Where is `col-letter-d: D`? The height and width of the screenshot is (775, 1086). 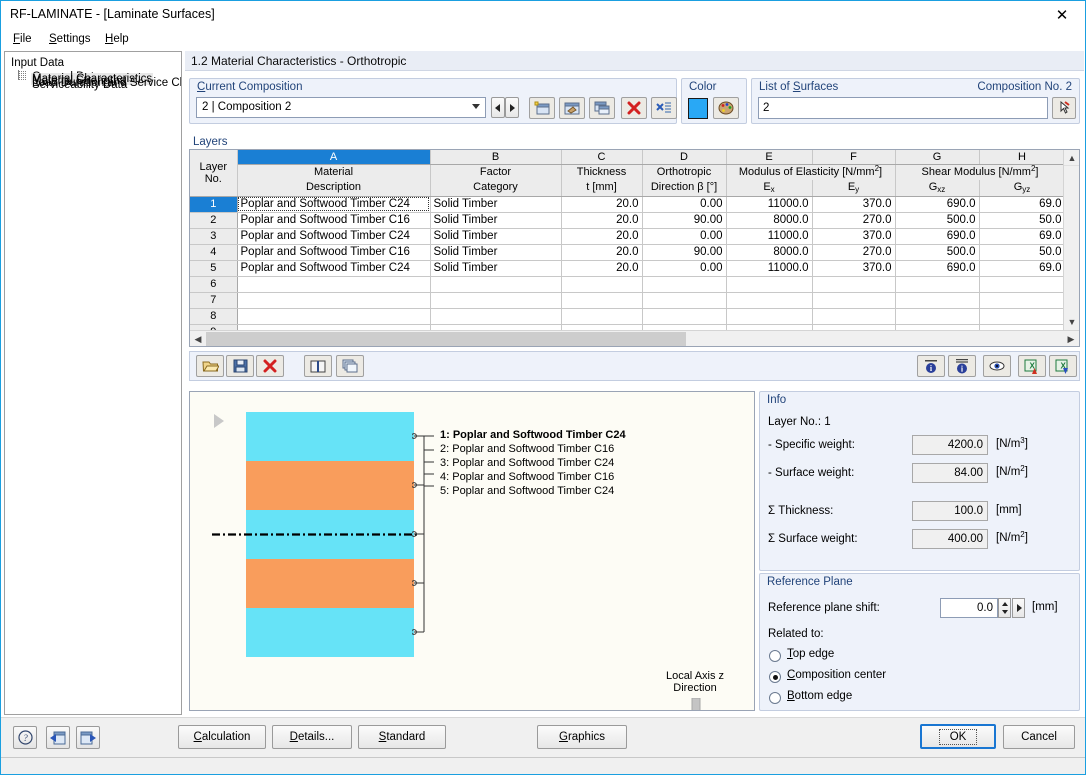 col-letter-d: D is located at coordinates (684, 157).